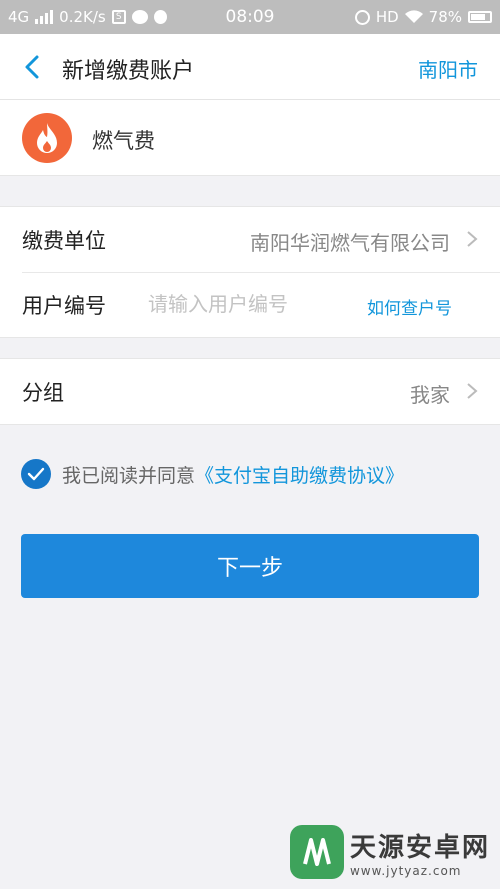 This screenshot has width=500, height=889. I want to click on group-value: 我家, so click(430, 395).